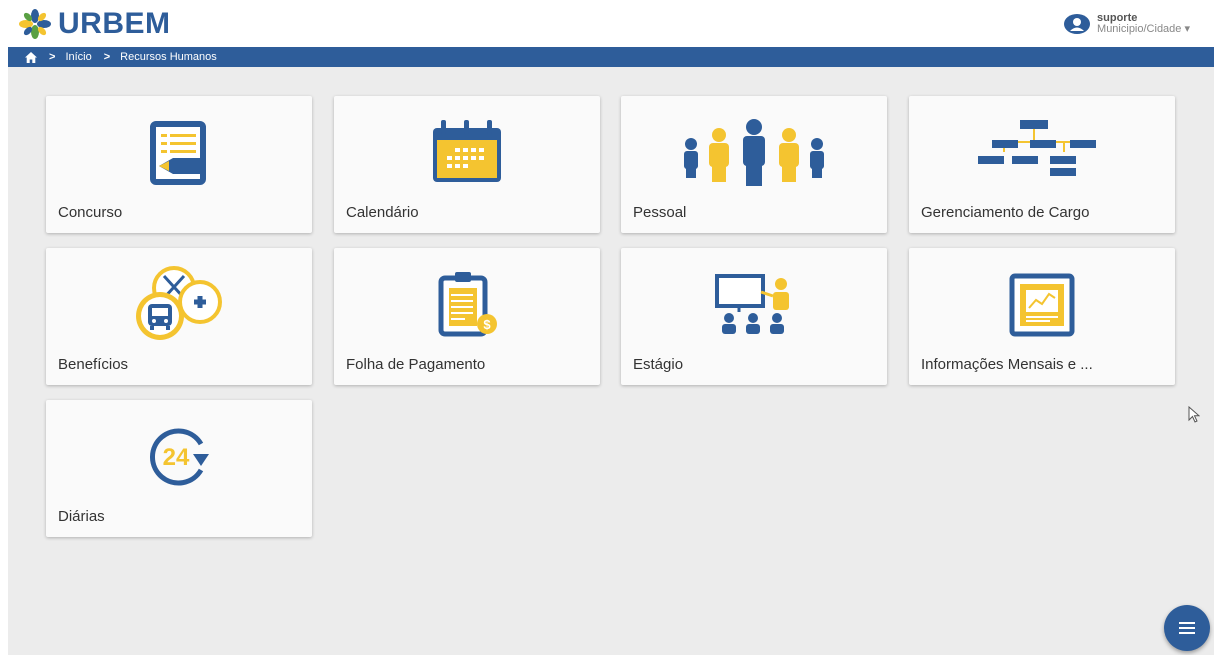 The height and width of the screenshot is (655, 1214). I want to click on tile-estagio: Estágio, so click(754, 316).